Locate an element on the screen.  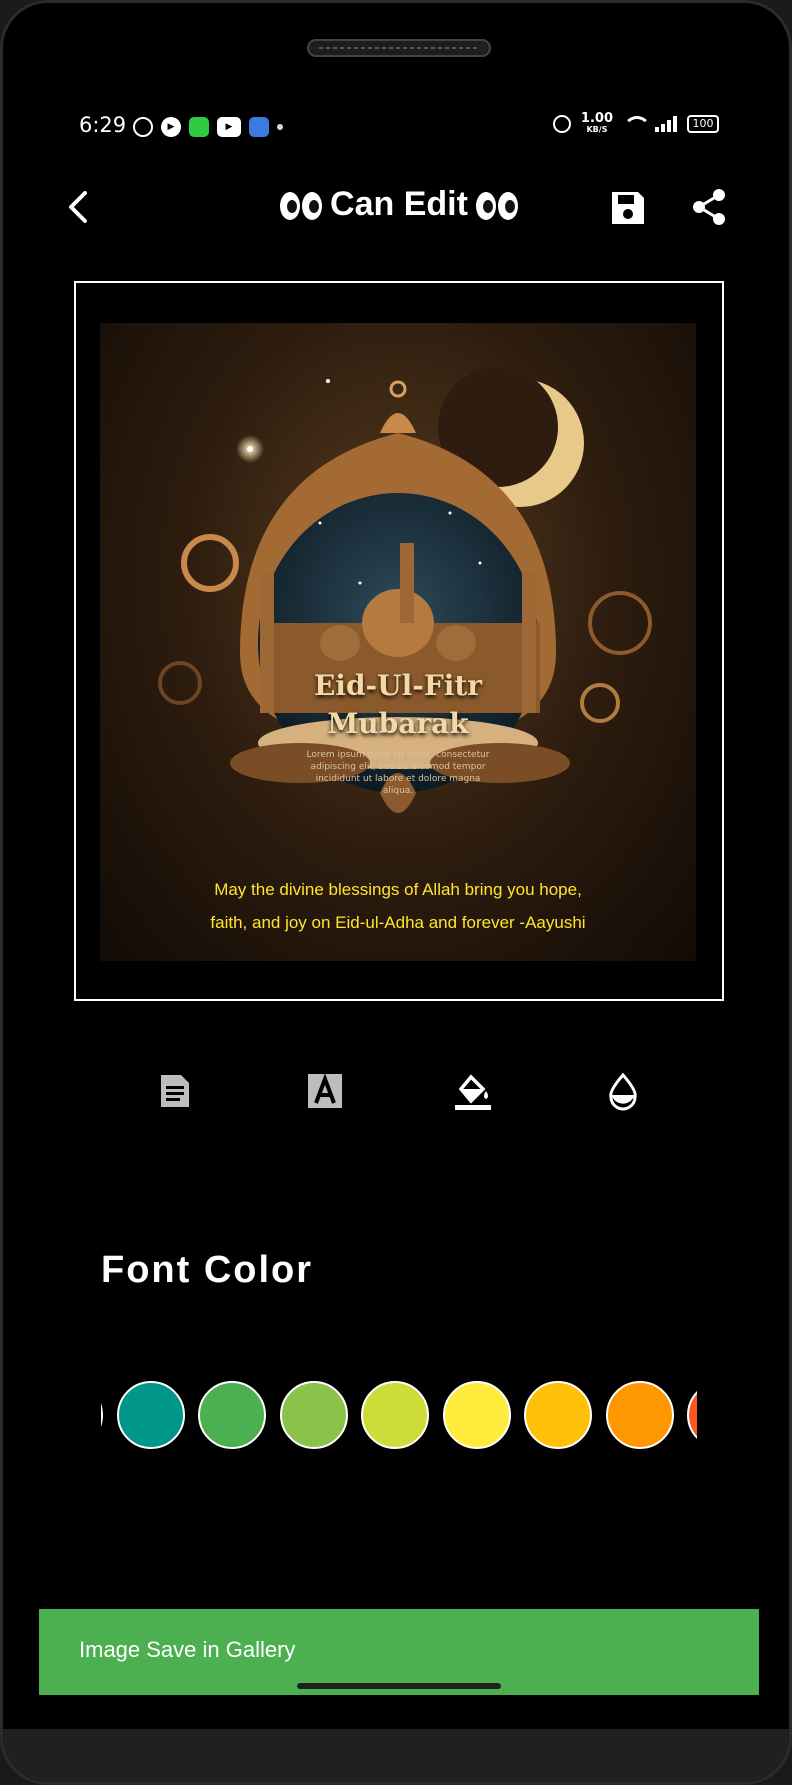
font-style-icon is located at coordinates (325, 1091).